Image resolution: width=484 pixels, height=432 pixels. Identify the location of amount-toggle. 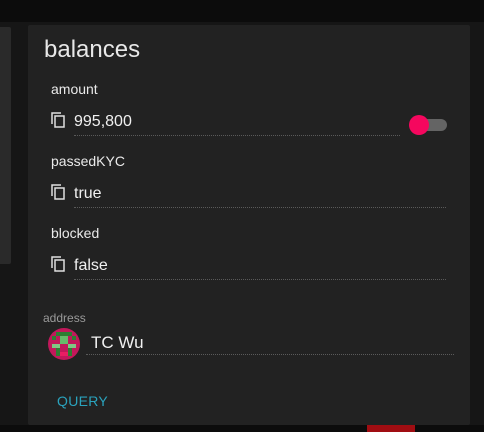
(428, 125).